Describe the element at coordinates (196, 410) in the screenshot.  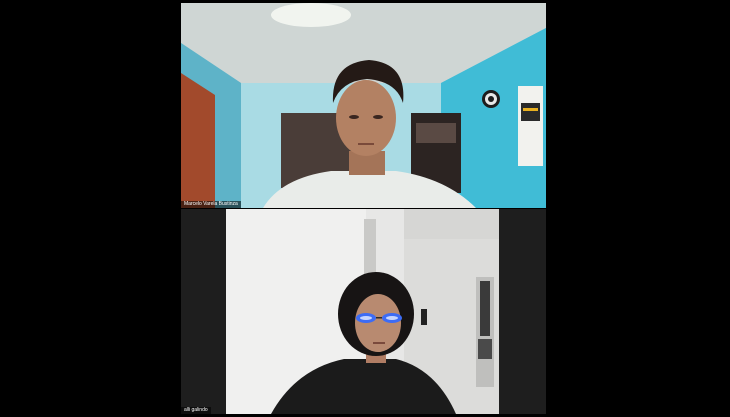
I see `participant-name-label: alli galindo` at that location.